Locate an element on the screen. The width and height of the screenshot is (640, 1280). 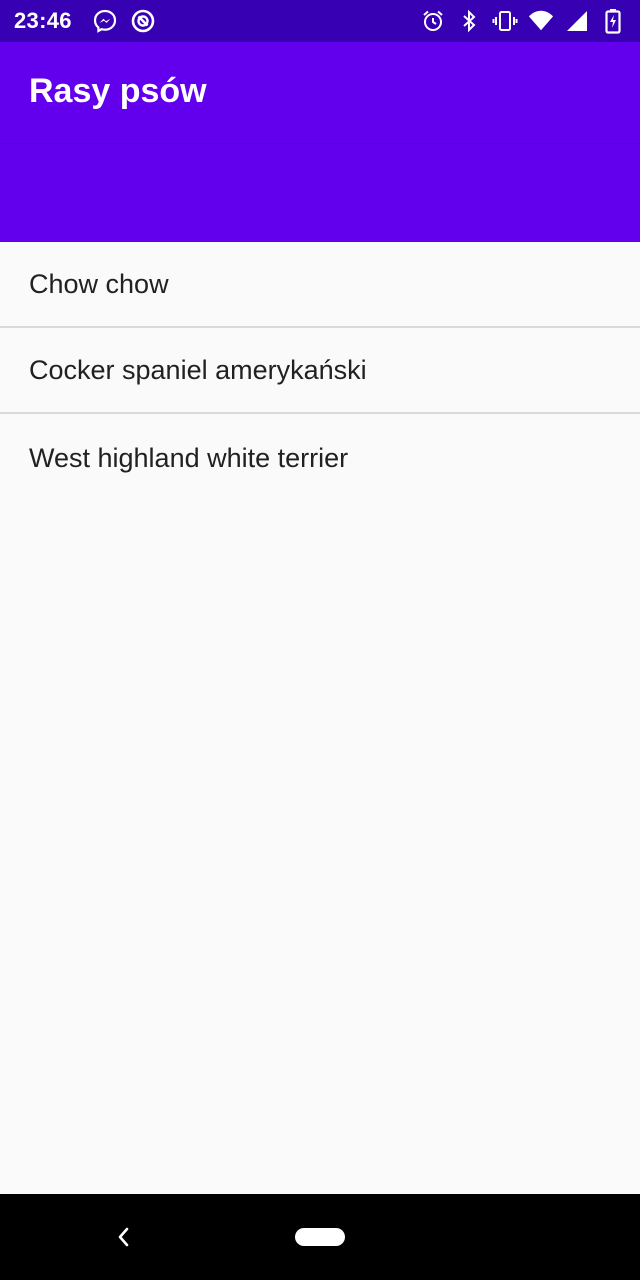
list-item-chow-chow: Chow chow is located at coordinates (320, 285).